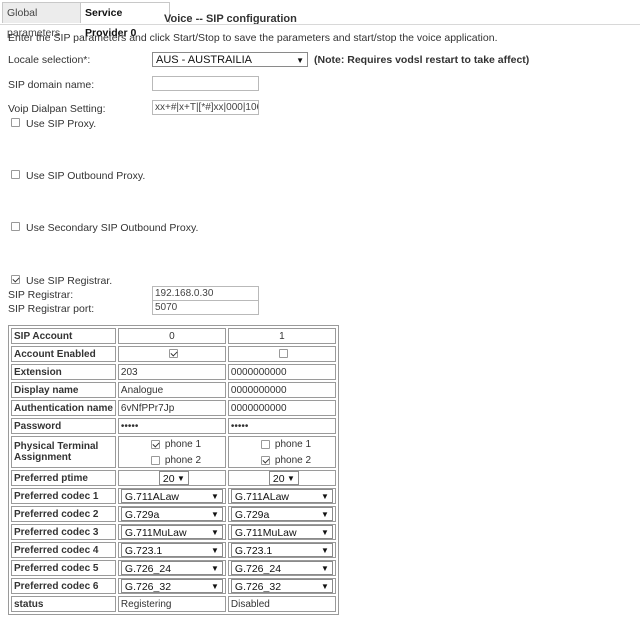  I want to click on tab-global-parameters: Global parameters, so click(43, 20).